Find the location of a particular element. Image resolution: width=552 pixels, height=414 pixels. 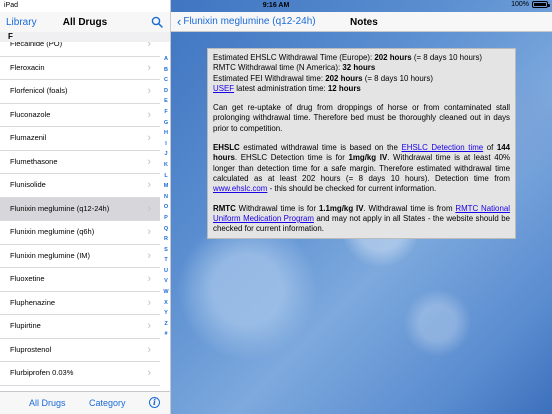

index-letter: F is located at coordinates (166, 112).